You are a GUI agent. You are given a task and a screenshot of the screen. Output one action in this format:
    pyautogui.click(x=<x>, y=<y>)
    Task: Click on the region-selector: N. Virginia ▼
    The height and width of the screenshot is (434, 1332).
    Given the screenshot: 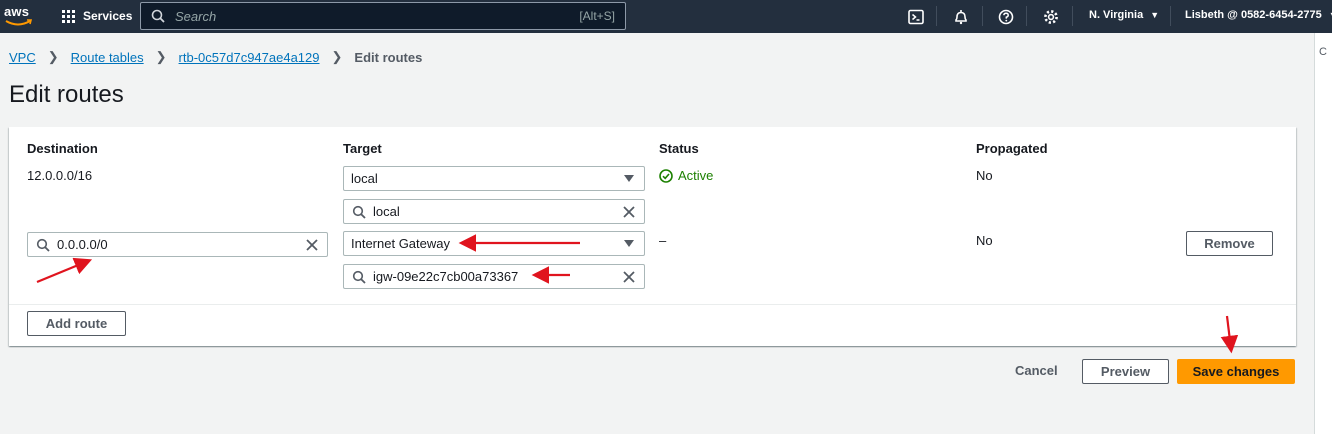 What is the action you would take?
    pyautogui.click(x=1124, y=15)
    